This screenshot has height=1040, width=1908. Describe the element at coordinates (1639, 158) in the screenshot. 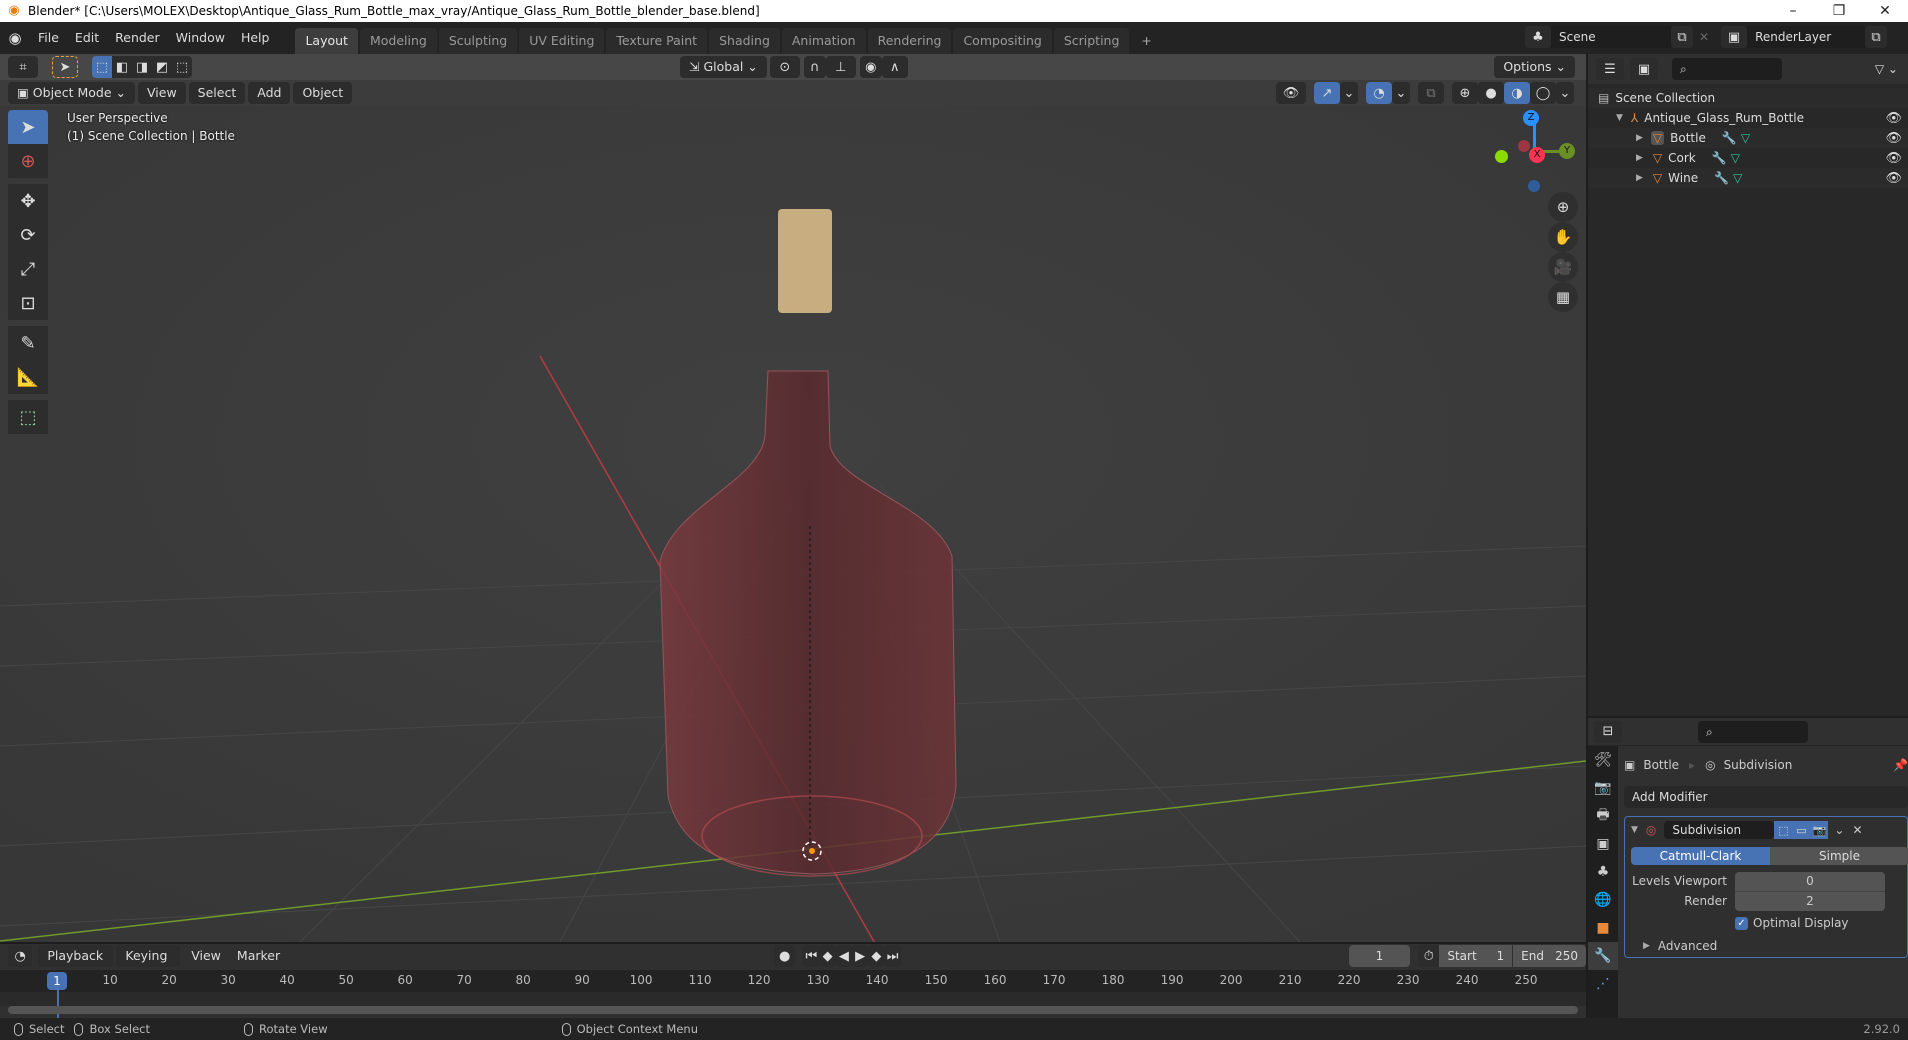

I see `expand-right-icon: ▶` at that location.